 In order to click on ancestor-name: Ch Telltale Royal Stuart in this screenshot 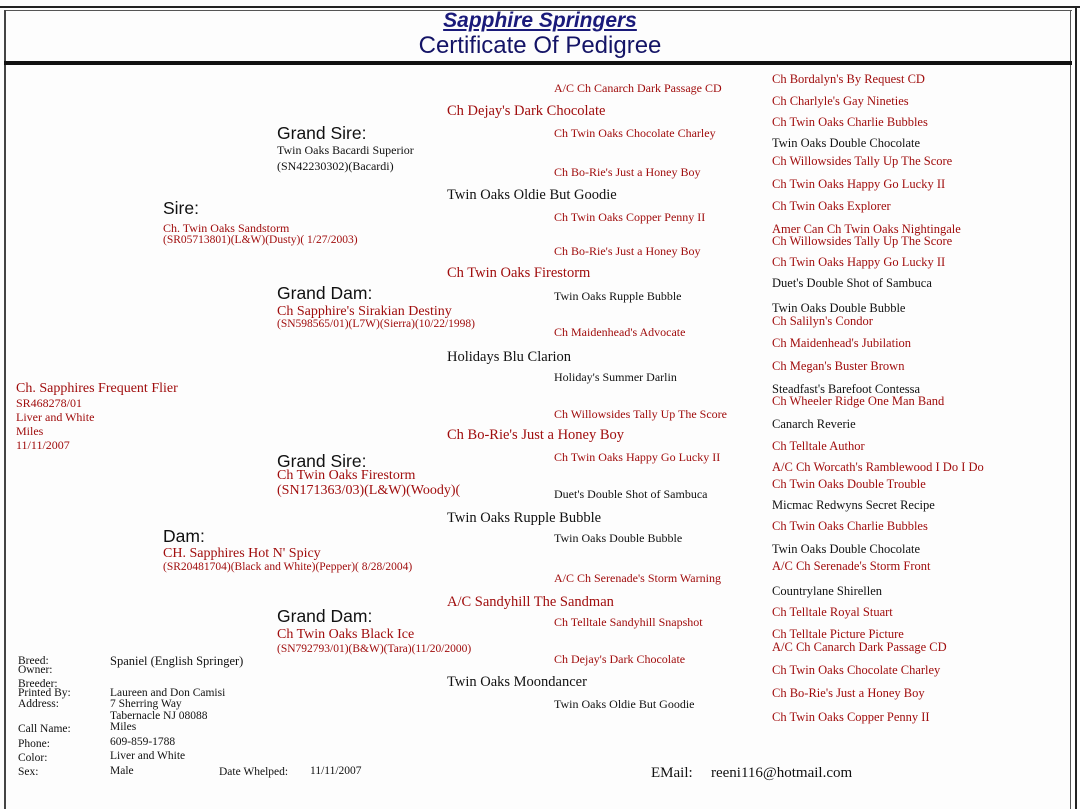, I will do `click(832, 612)`.